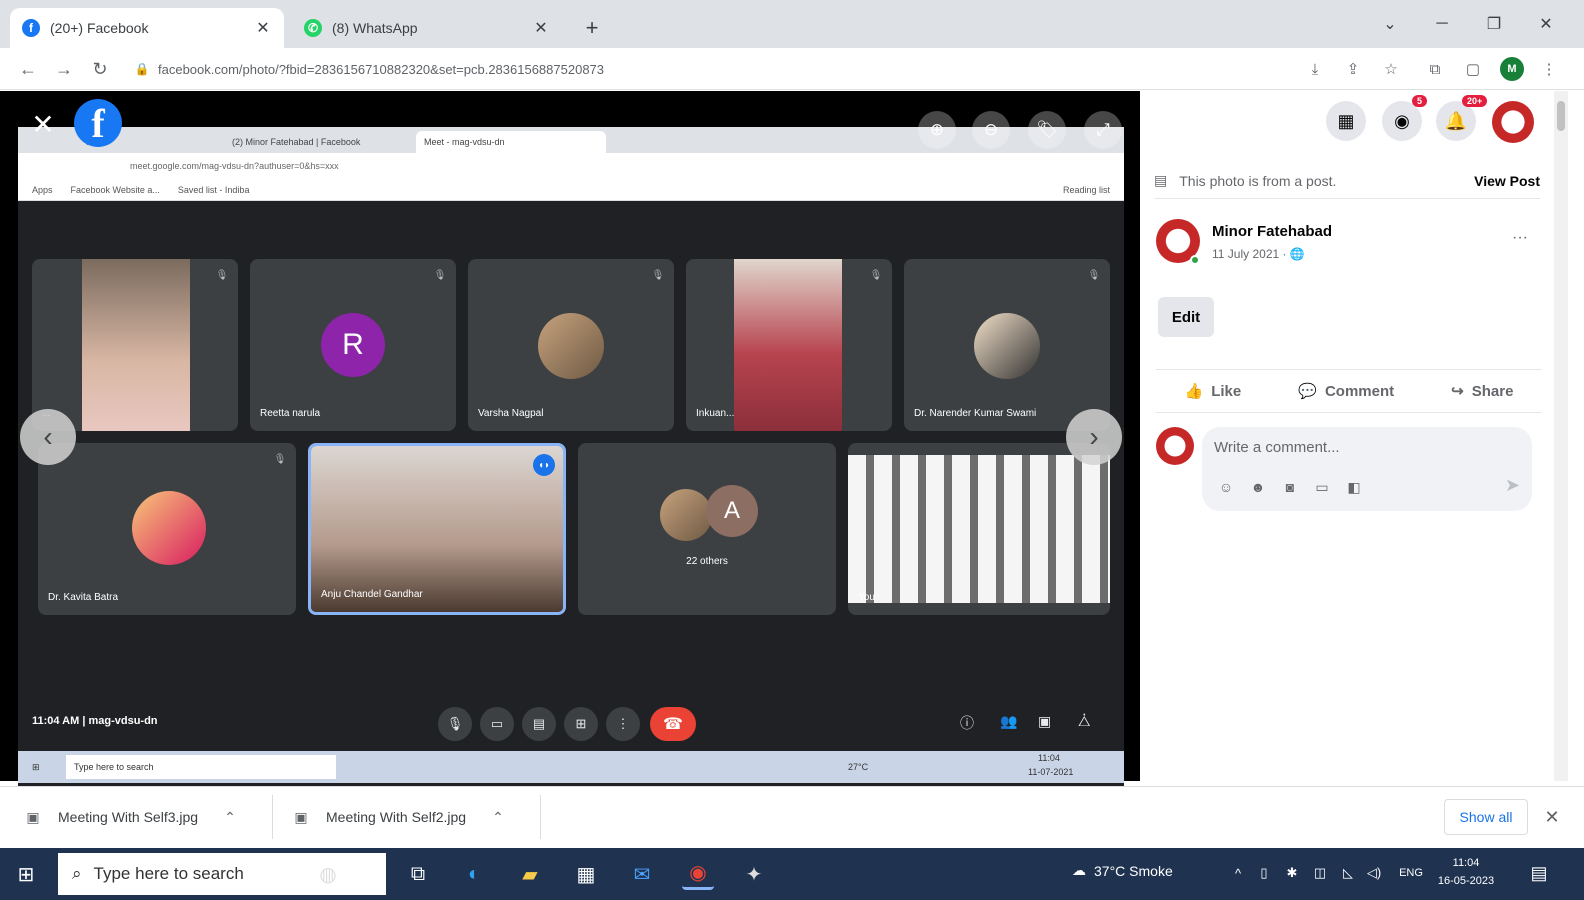 The height and width of the screenshot is (900, 1584). What do you see at coordinates (1264, 873) in the screenshot?
I see `battery-icon: ▯` at bounding box center [1264, 873].